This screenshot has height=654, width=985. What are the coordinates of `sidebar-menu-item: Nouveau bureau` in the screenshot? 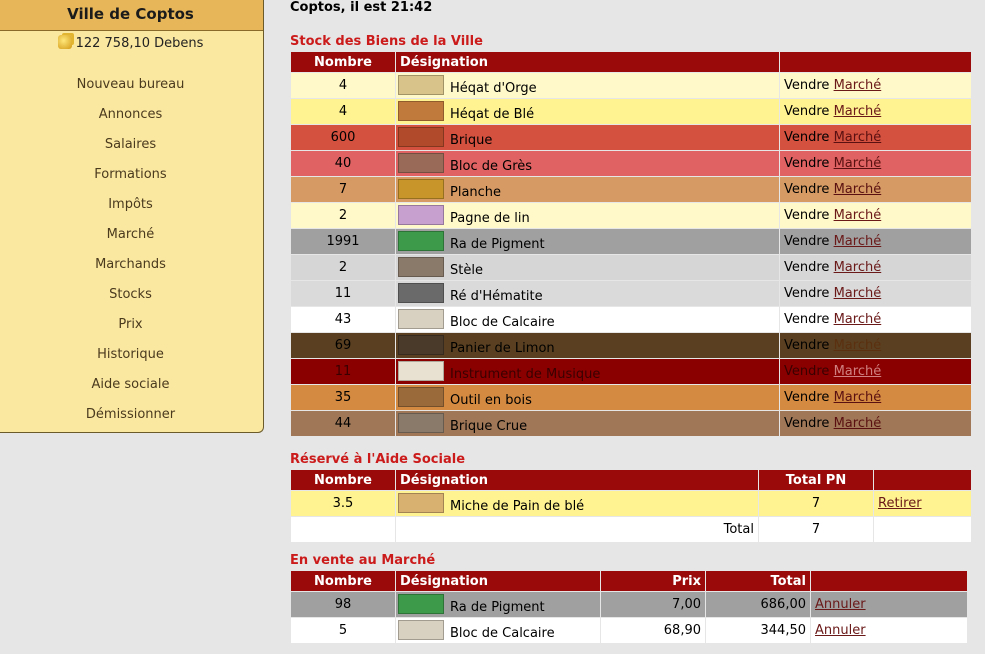 It's located at (131, 91).